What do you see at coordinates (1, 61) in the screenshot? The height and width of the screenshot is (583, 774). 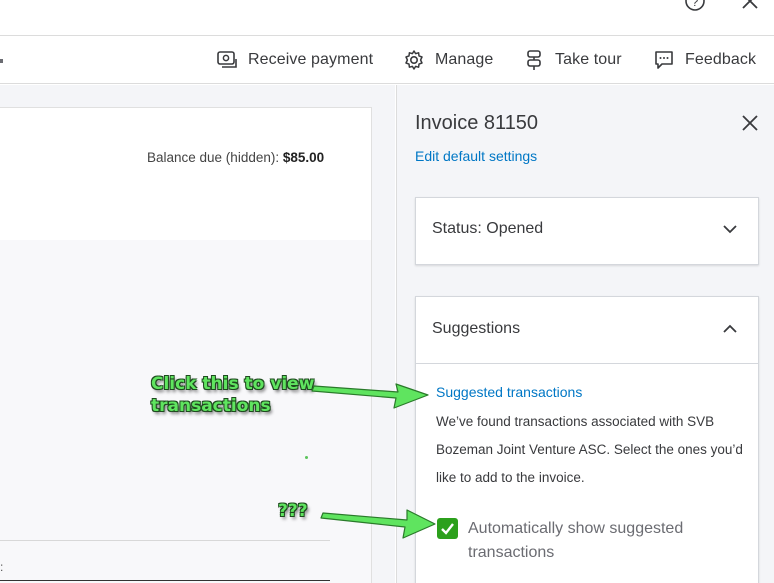 I see `toolbar-edge-marker` at bounding box center [1, 61].